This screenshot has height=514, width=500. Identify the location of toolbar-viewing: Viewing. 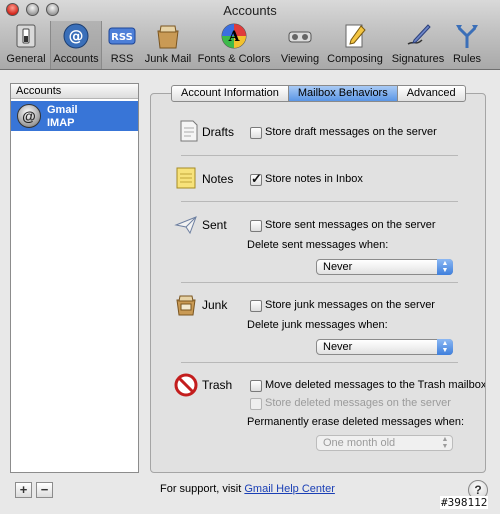
(300, 45).